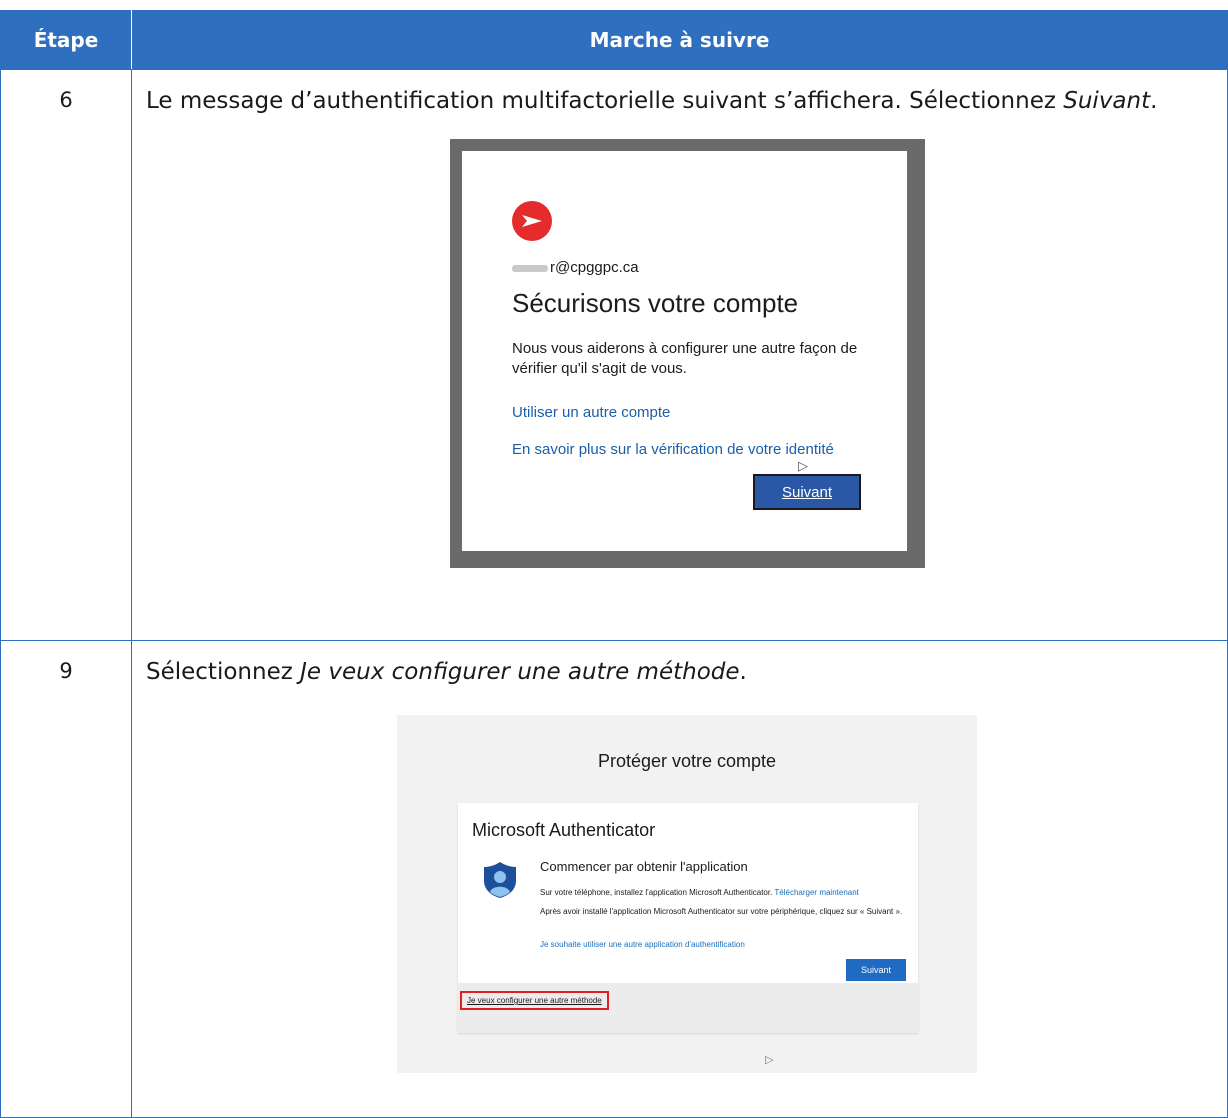 The height and width of the screenshot is (1118, 1228). I want to click on card-subheading: Commencer par obtenir l'application, so click(644, 866).